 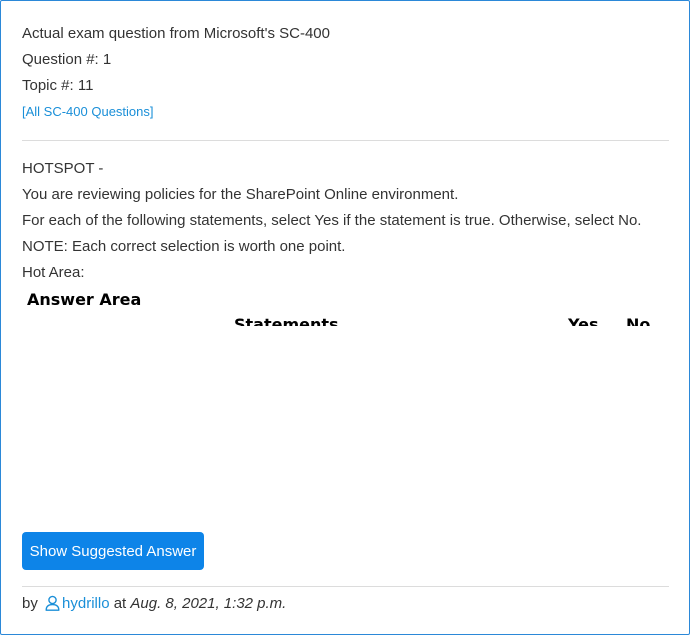 I want to click on footer-divider, so click(x=345, y=586).